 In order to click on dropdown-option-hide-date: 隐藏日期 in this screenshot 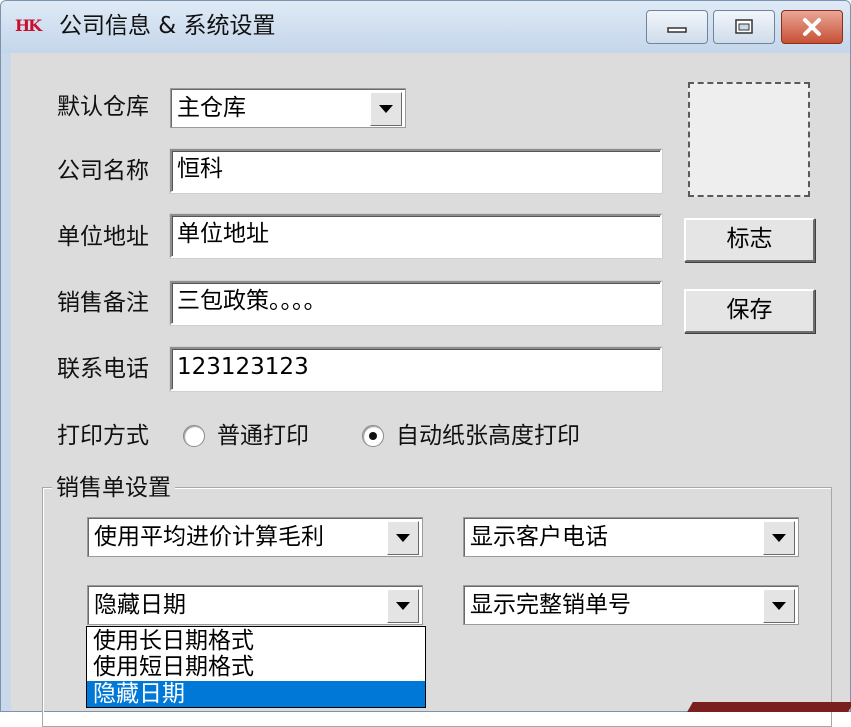, I will do `click(256, 694)`.